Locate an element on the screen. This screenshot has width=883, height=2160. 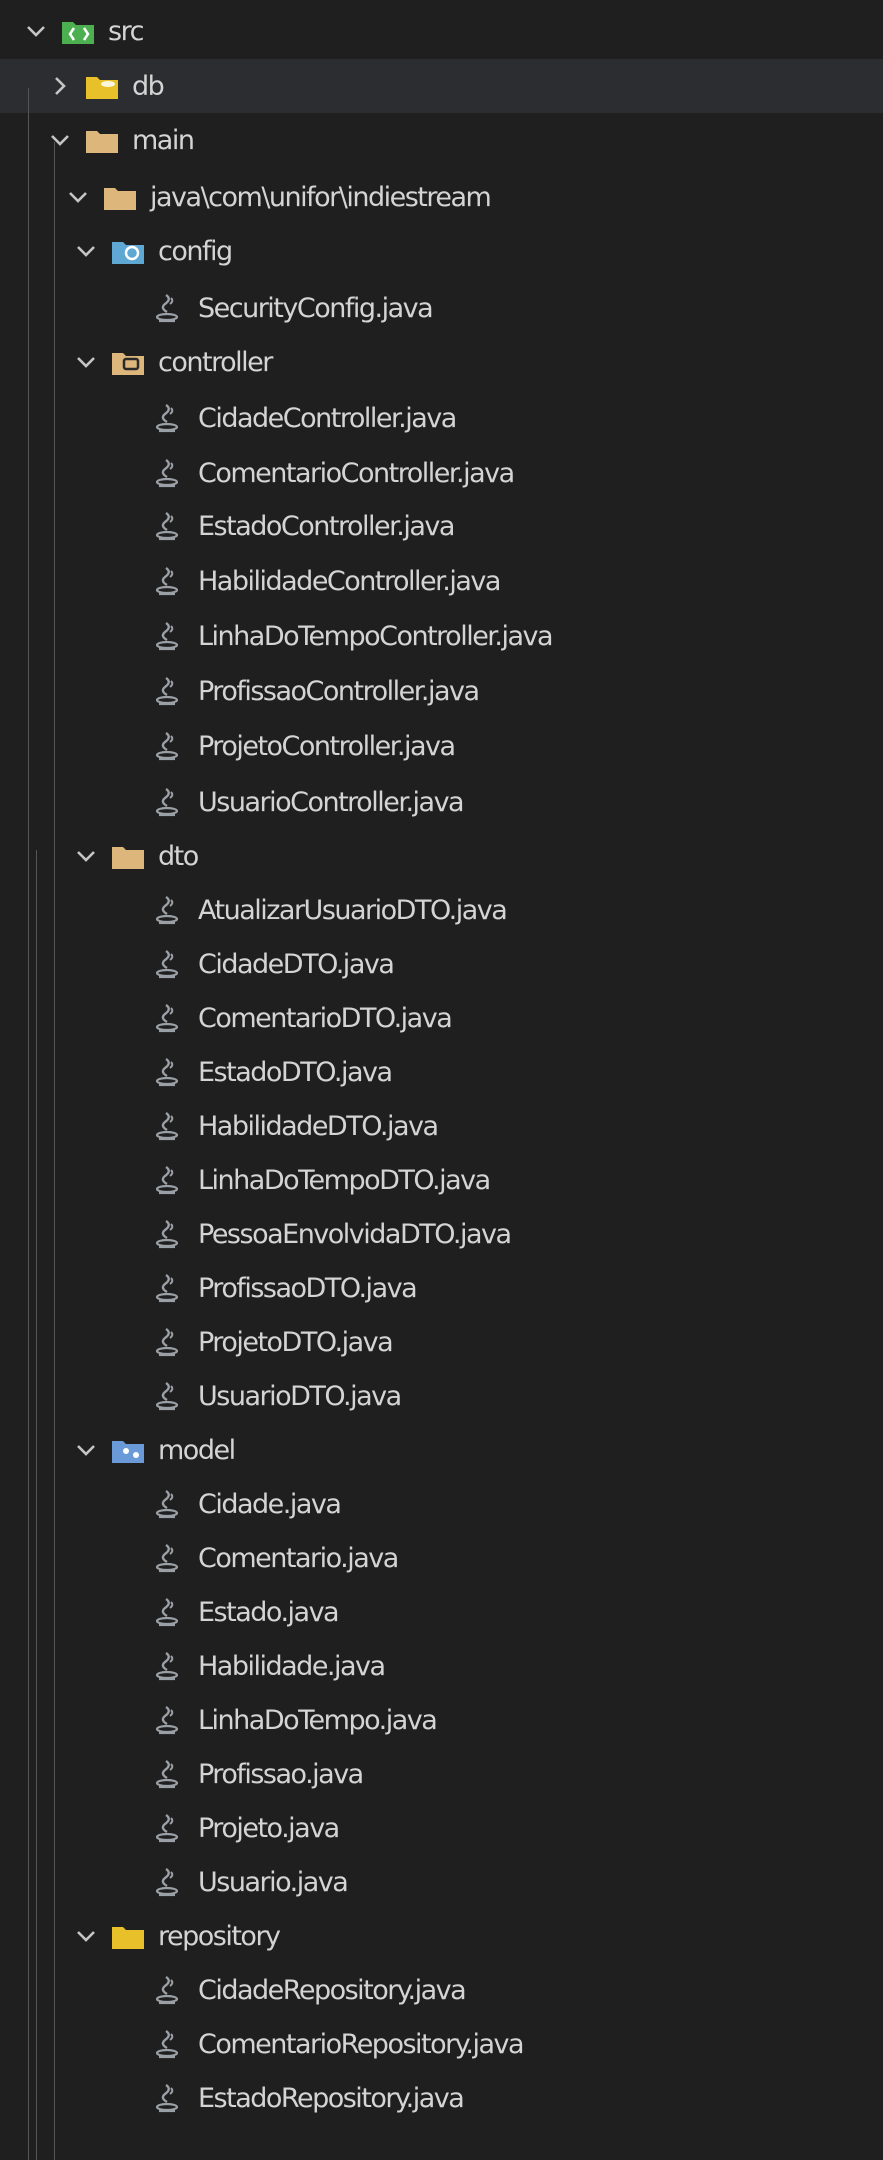
file-label: LinhaDoTempo.java is located at coordinates (318, 1720).